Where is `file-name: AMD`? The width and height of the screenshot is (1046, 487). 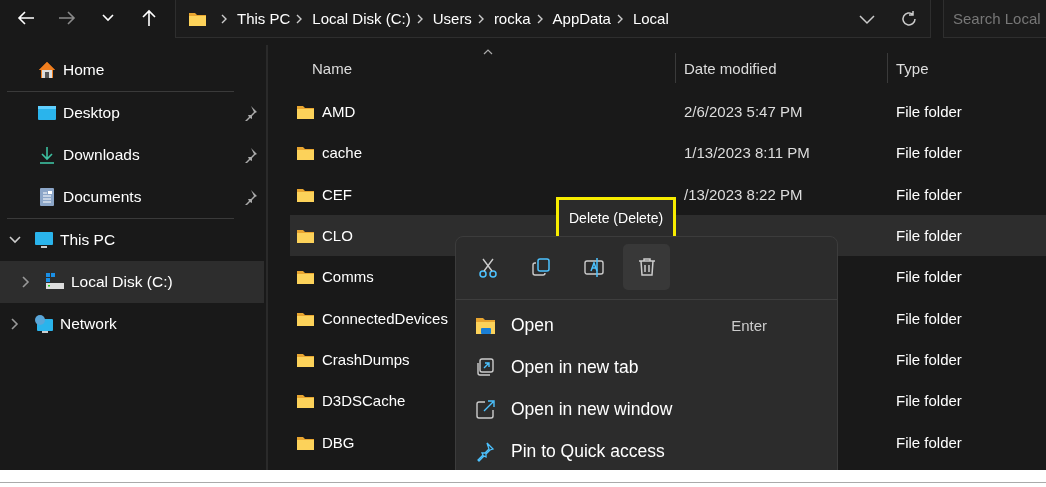 file-name: AMD is located at coordinates (339, 112).